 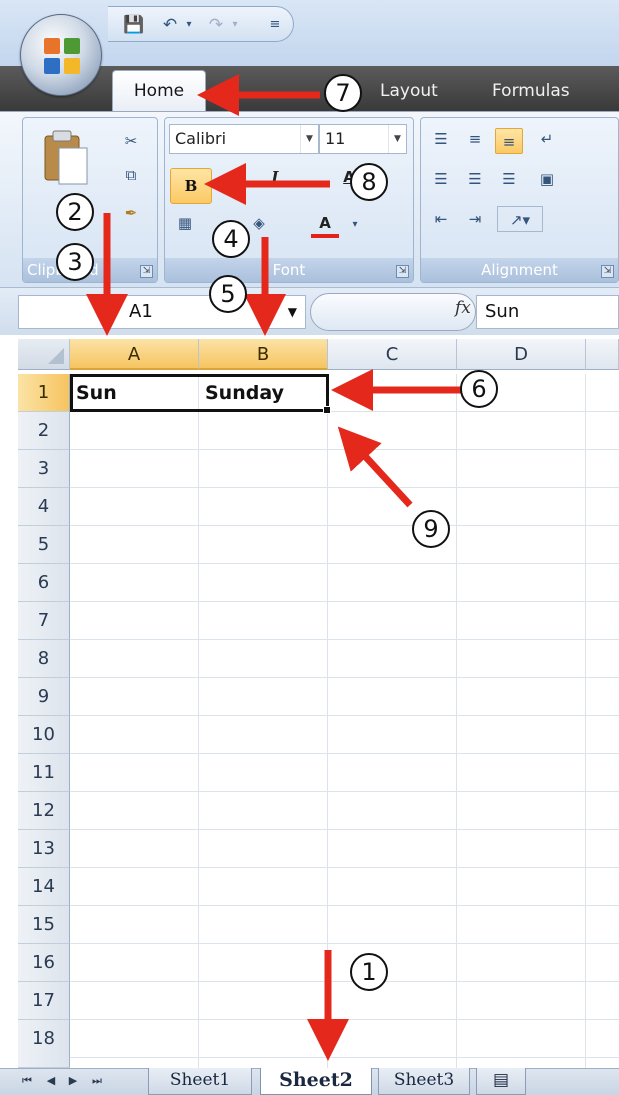 I want to click on row-header: 4, so click(x=44, y=507).